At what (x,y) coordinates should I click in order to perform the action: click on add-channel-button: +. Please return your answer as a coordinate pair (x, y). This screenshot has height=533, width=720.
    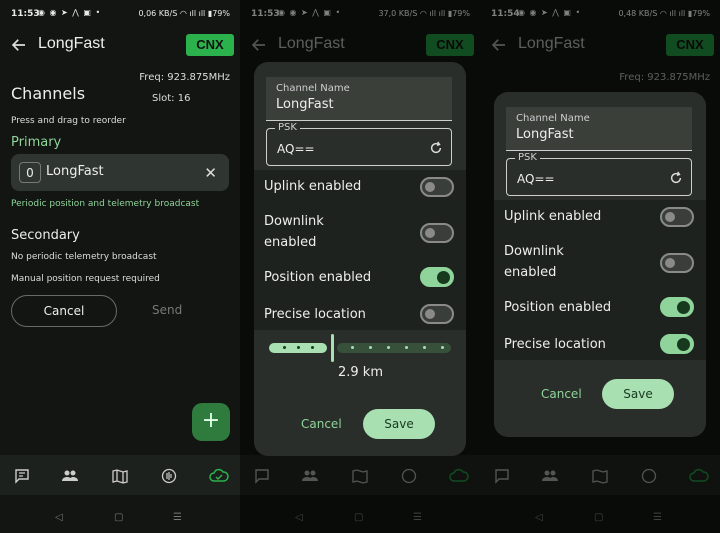
    Looking at the image, I should click on (211, 422).